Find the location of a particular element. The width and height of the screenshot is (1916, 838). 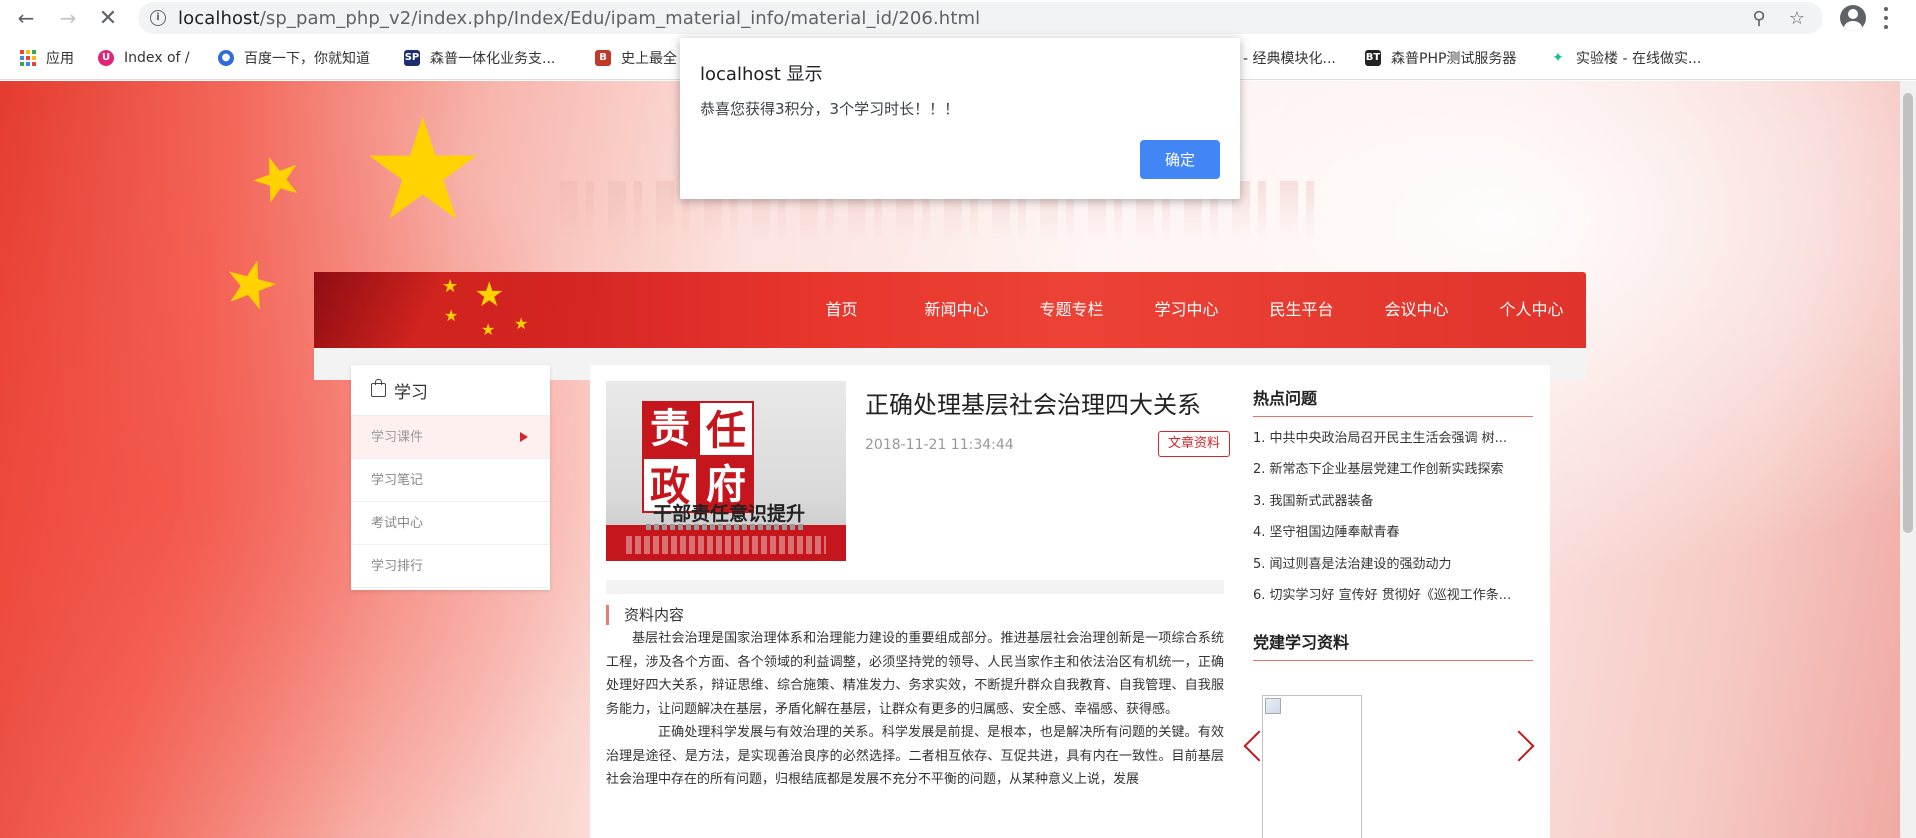

hot-topic-link: 5. 闻过则喜是法治建设的强劲动力 is located at coordinates (1395, 564).